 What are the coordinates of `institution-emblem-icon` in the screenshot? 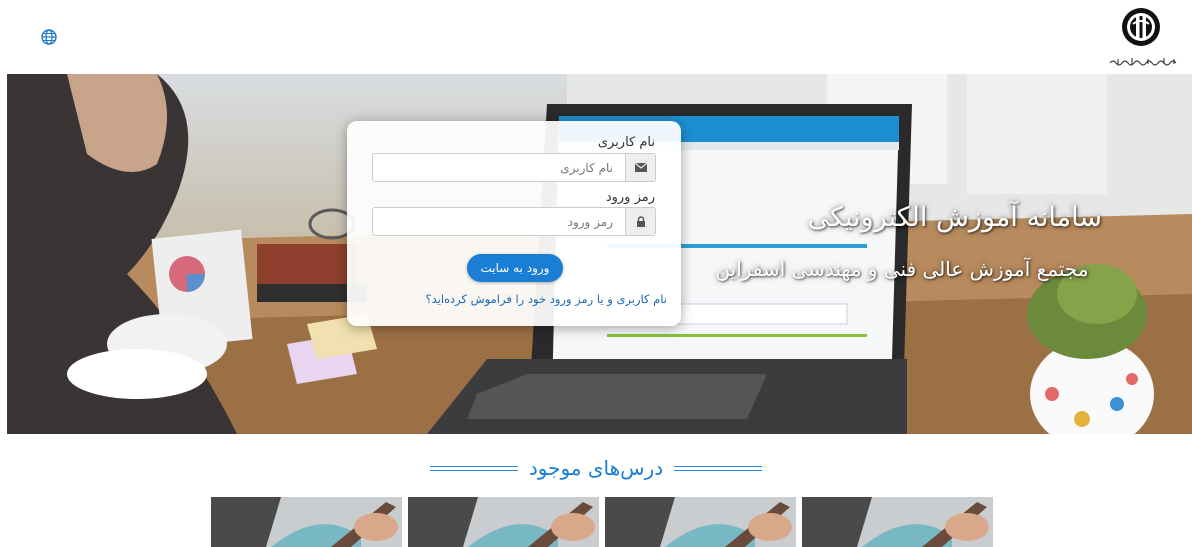 It's located at (1141, 27).